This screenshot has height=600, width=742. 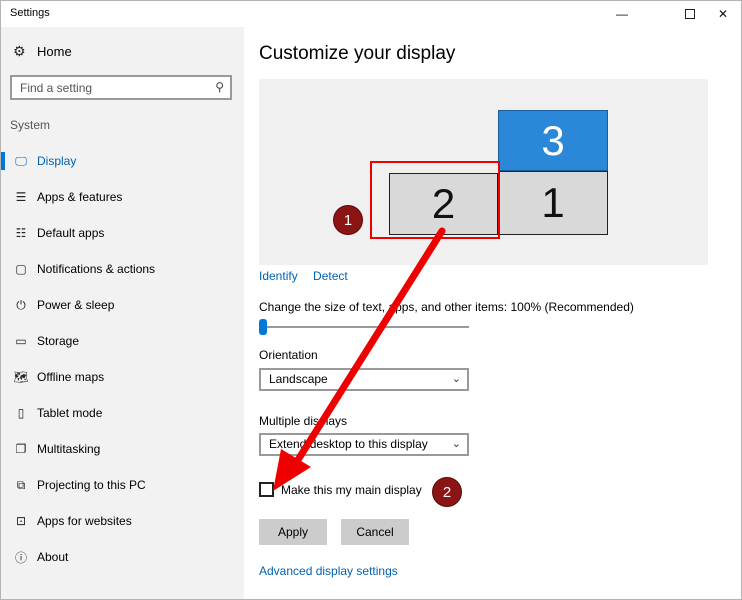 I want to click on multiple-displays-dropdown: Extend desktop to this display ⌄, so click(x=364, y=444).